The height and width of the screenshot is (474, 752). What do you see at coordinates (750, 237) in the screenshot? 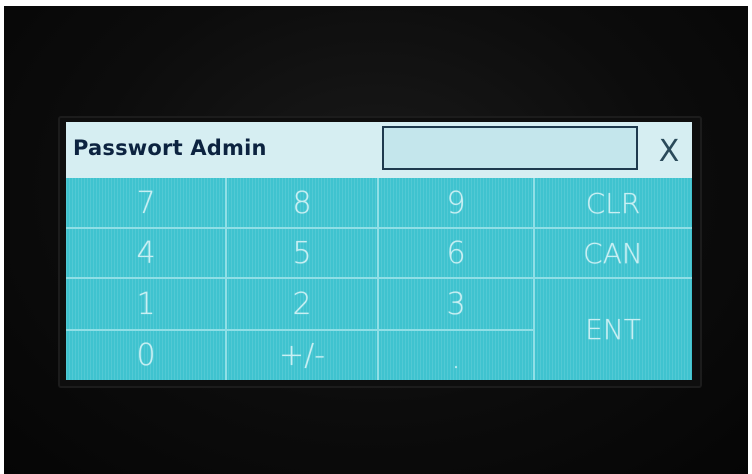
I see `photo-border-right` at bounding box center [750, 237].